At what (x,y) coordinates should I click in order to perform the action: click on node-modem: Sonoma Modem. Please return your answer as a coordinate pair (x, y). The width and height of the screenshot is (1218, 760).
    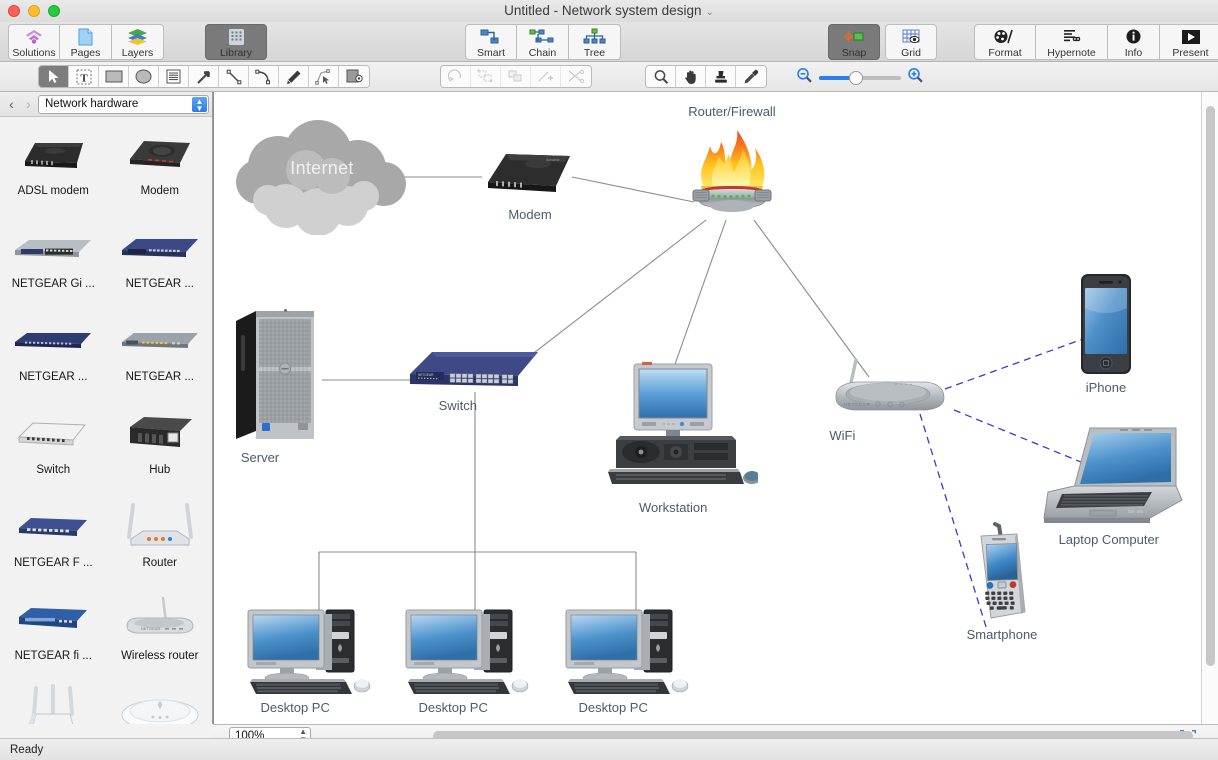
    Looking at the image, I should click on (530, 181).